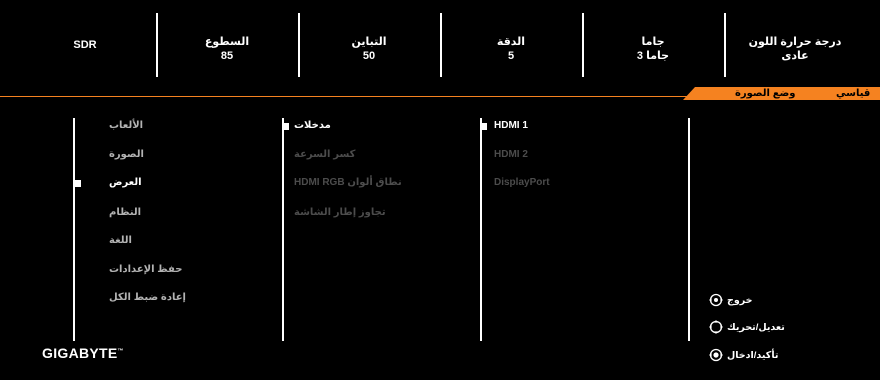 The image size is (880, 380). Describe the element at coordinates (120, 351) in the screenshot. I see `trademark-mark: ™` at that location.